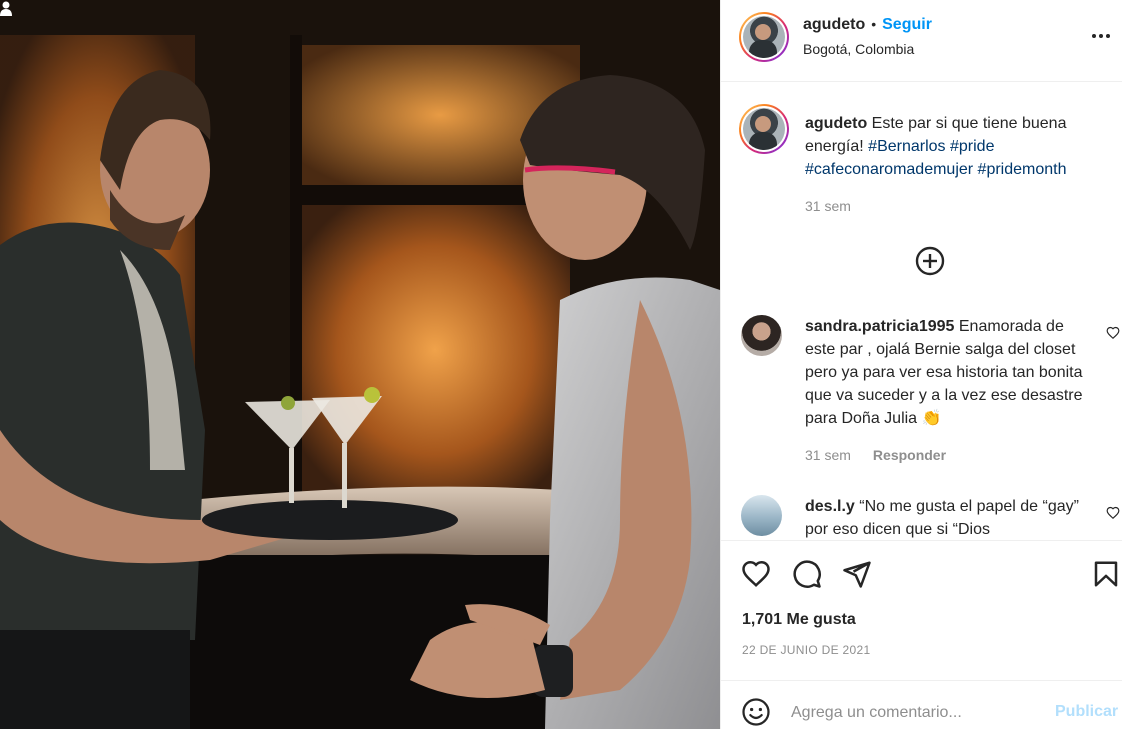 The image size is (1122, 729). I want to click on comment-meta: 31 sem Responder, so click(875, 455).